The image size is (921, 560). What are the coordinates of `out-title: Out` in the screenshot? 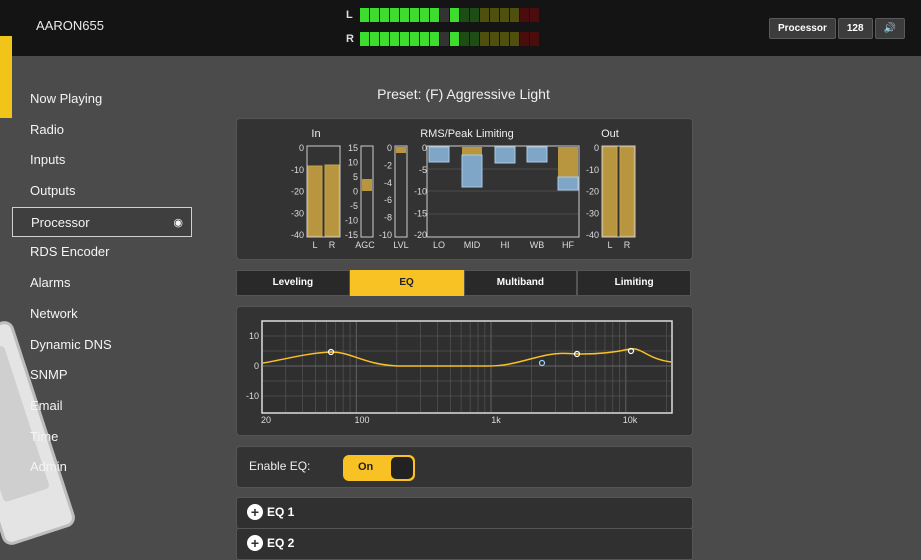 It's located at (610, 134).